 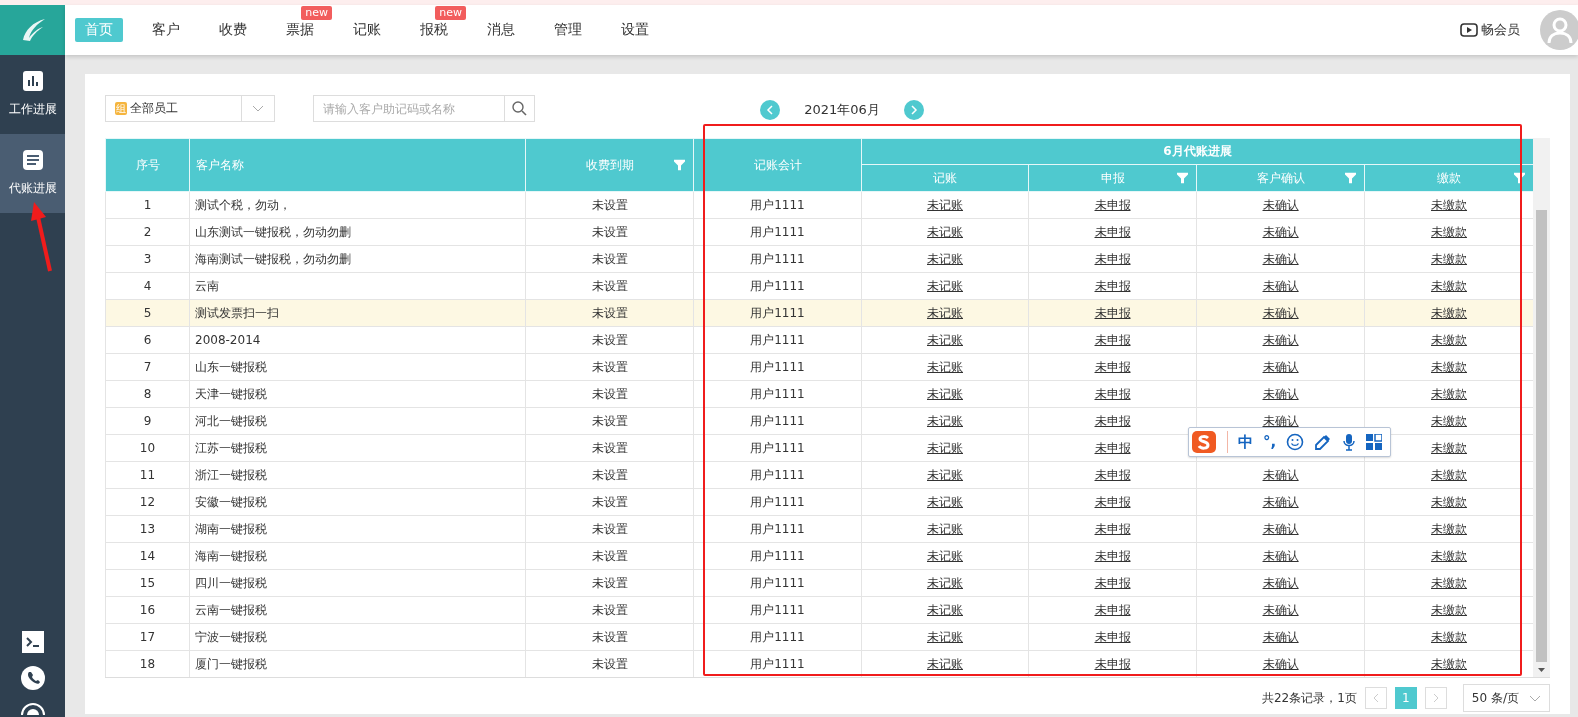 What do you see at coordinates (32, 173) in the screenshot?
I see `sidebar-item: 代账进展` at bounding box center [32, 173].